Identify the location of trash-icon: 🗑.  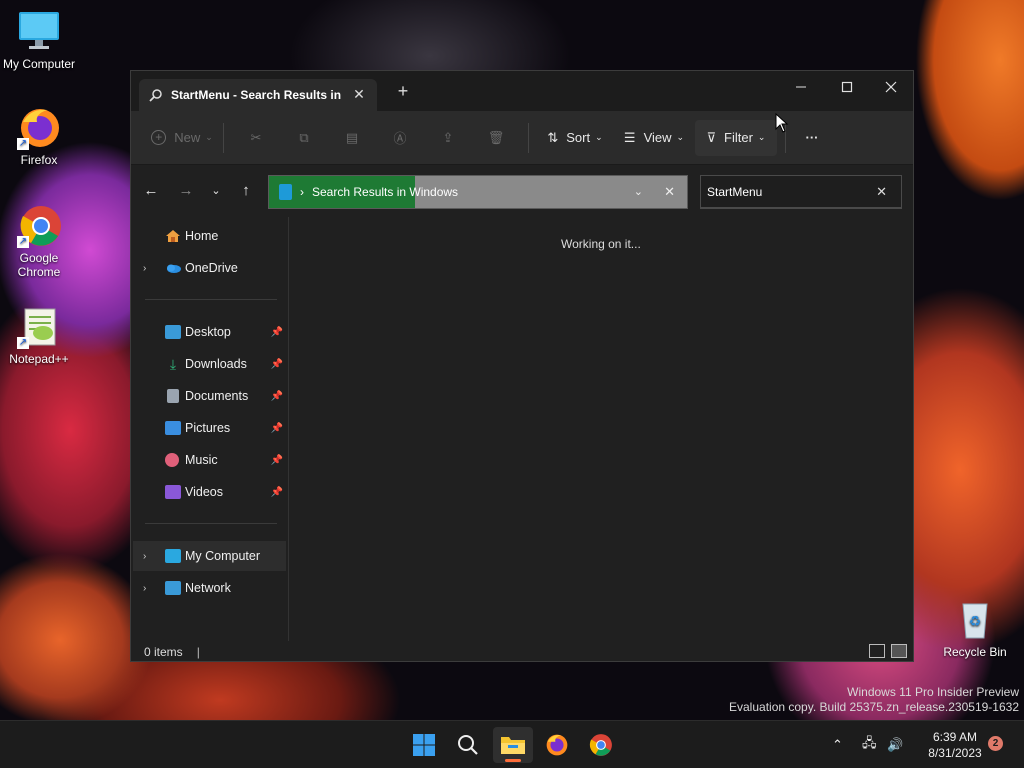
(496, 137).